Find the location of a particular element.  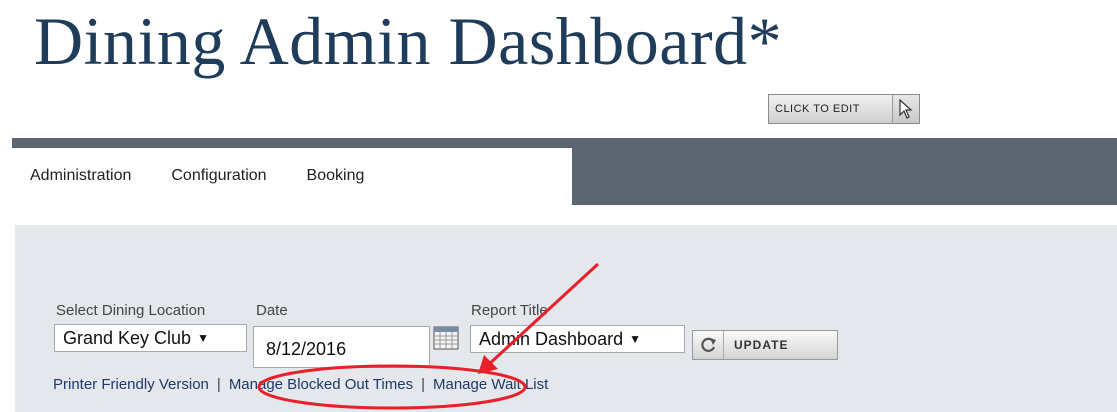

calendar-icon is located at coordinates (446, 338).